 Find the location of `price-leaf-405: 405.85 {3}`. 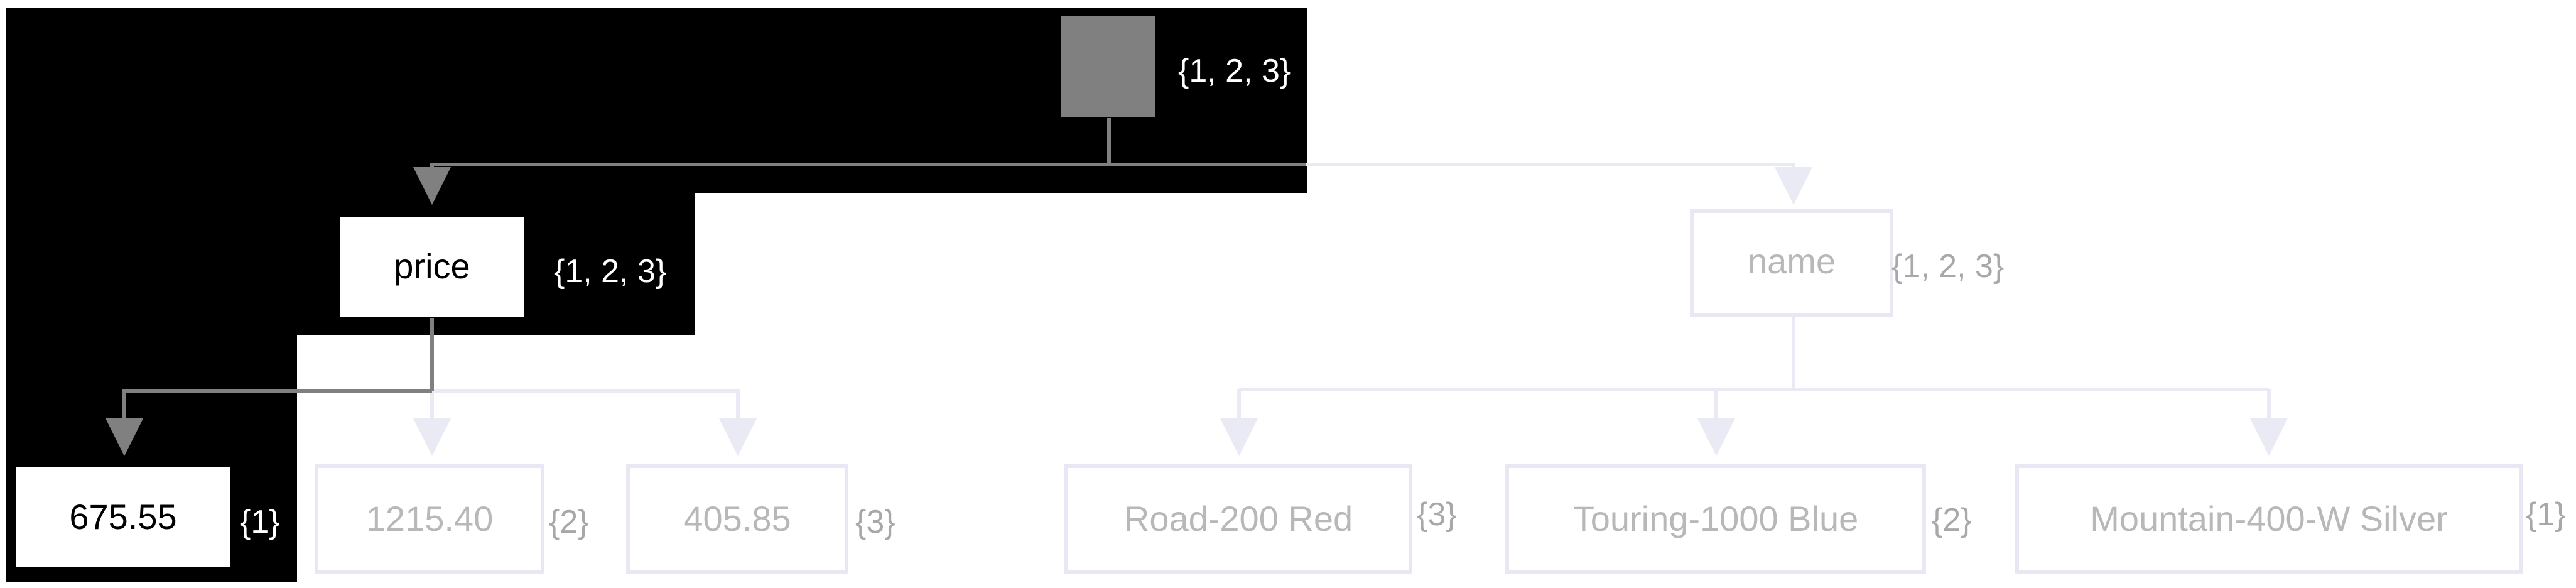

price-leaf-405: 405.85 {3} is located at coordinates (761, 519).